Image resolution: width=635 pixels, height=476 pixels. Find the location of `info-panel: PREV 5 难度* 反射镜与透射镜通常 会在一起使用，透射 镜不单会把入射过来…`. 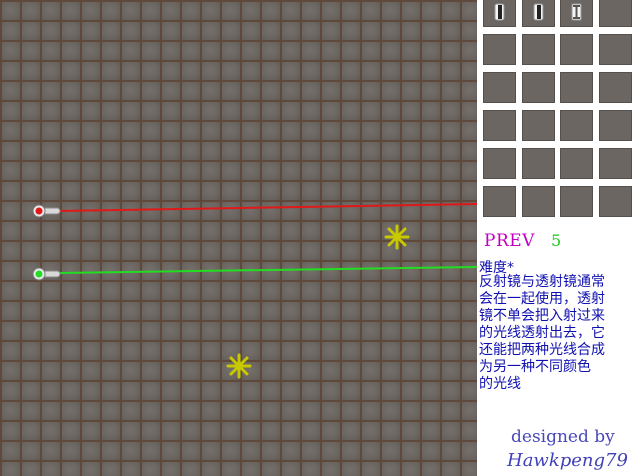

info-panel: PREV 5 难度* 反射镜与透射镜通常 会在一起使用，透射 镜不单会把入射过来… is located at coordinates (556, 352).